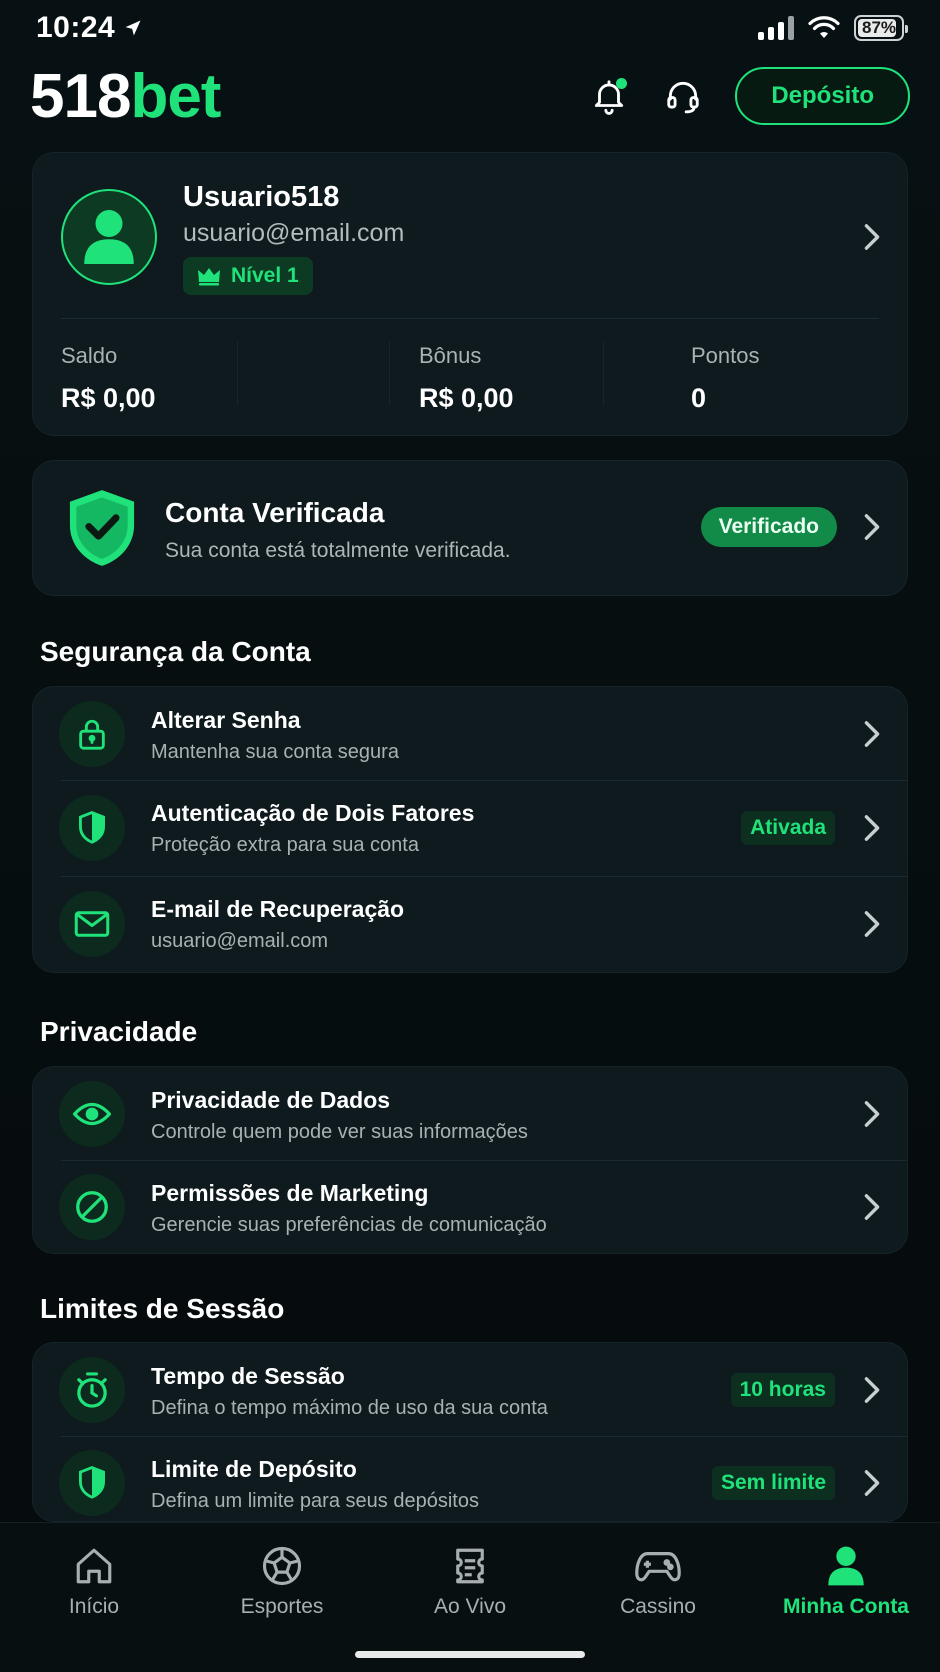 The height and width of the screenshot is (1672, 940). Describe the element at coordinates (699, 398) in the screenshot. I see `stat-value: 0` at that location.